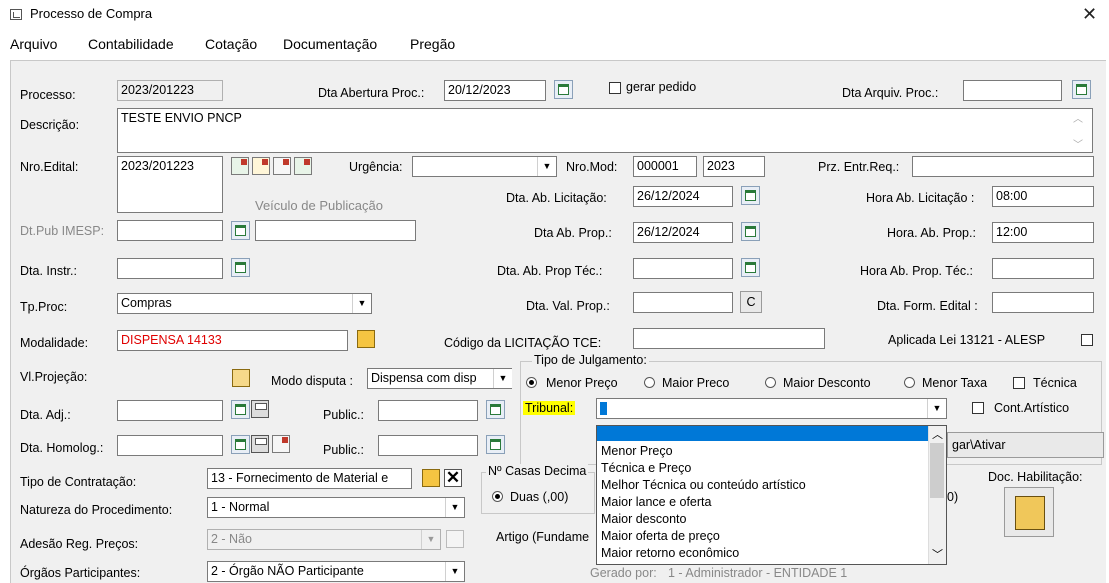 This screenshot has width=1109, height=583. I want to click on duas-label: Duas (,00), so click(539, 497).